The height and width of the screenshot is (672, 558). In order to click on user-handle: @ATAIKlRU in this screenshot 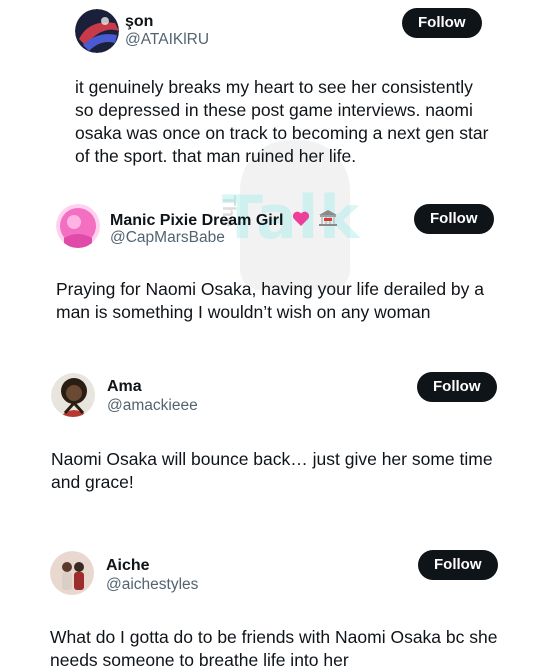, I will do `click(167, 40)`.